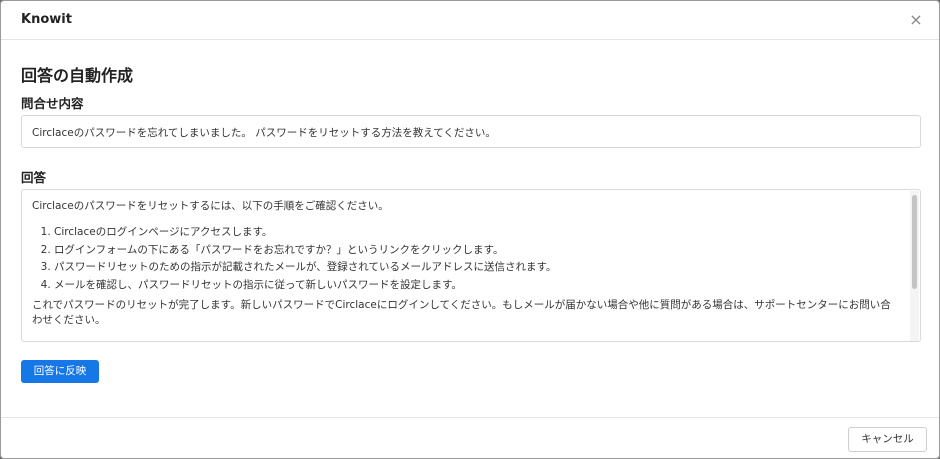 Image resolution: width=940 pixels, height=459 pixels. I want to click on dialog-title: Knowit, so click(46, 19).